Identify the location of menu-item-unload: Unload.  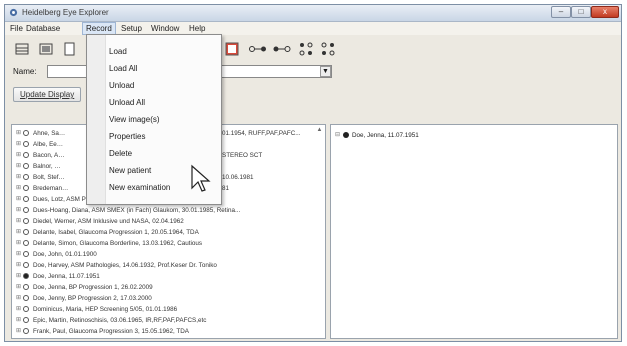
(121, 86).